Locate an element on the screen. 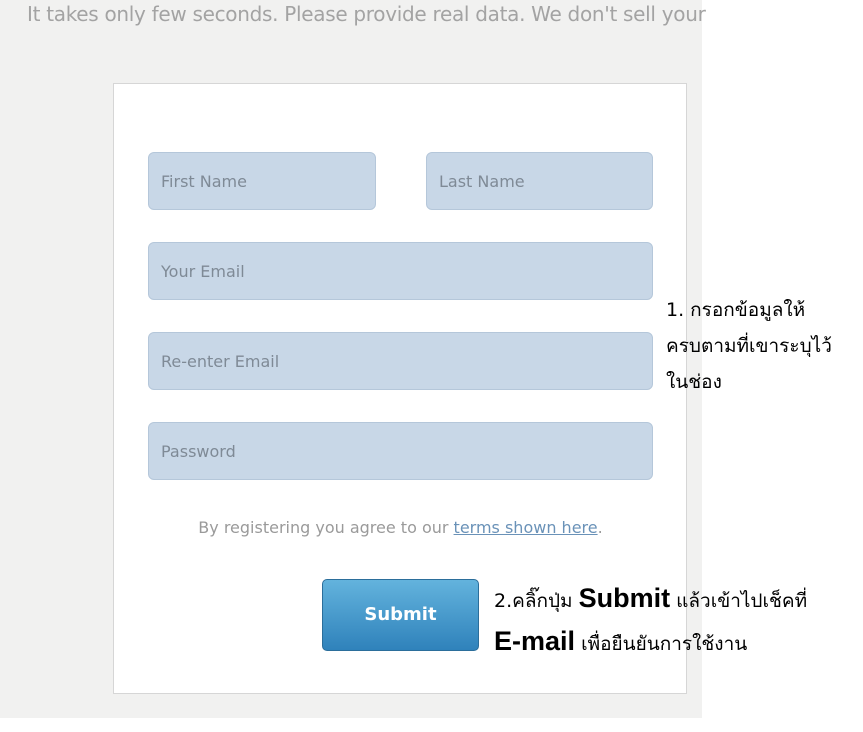 The height and width of the screenshot is (732, 863). first-name-input is located at coordinates (262, 181).